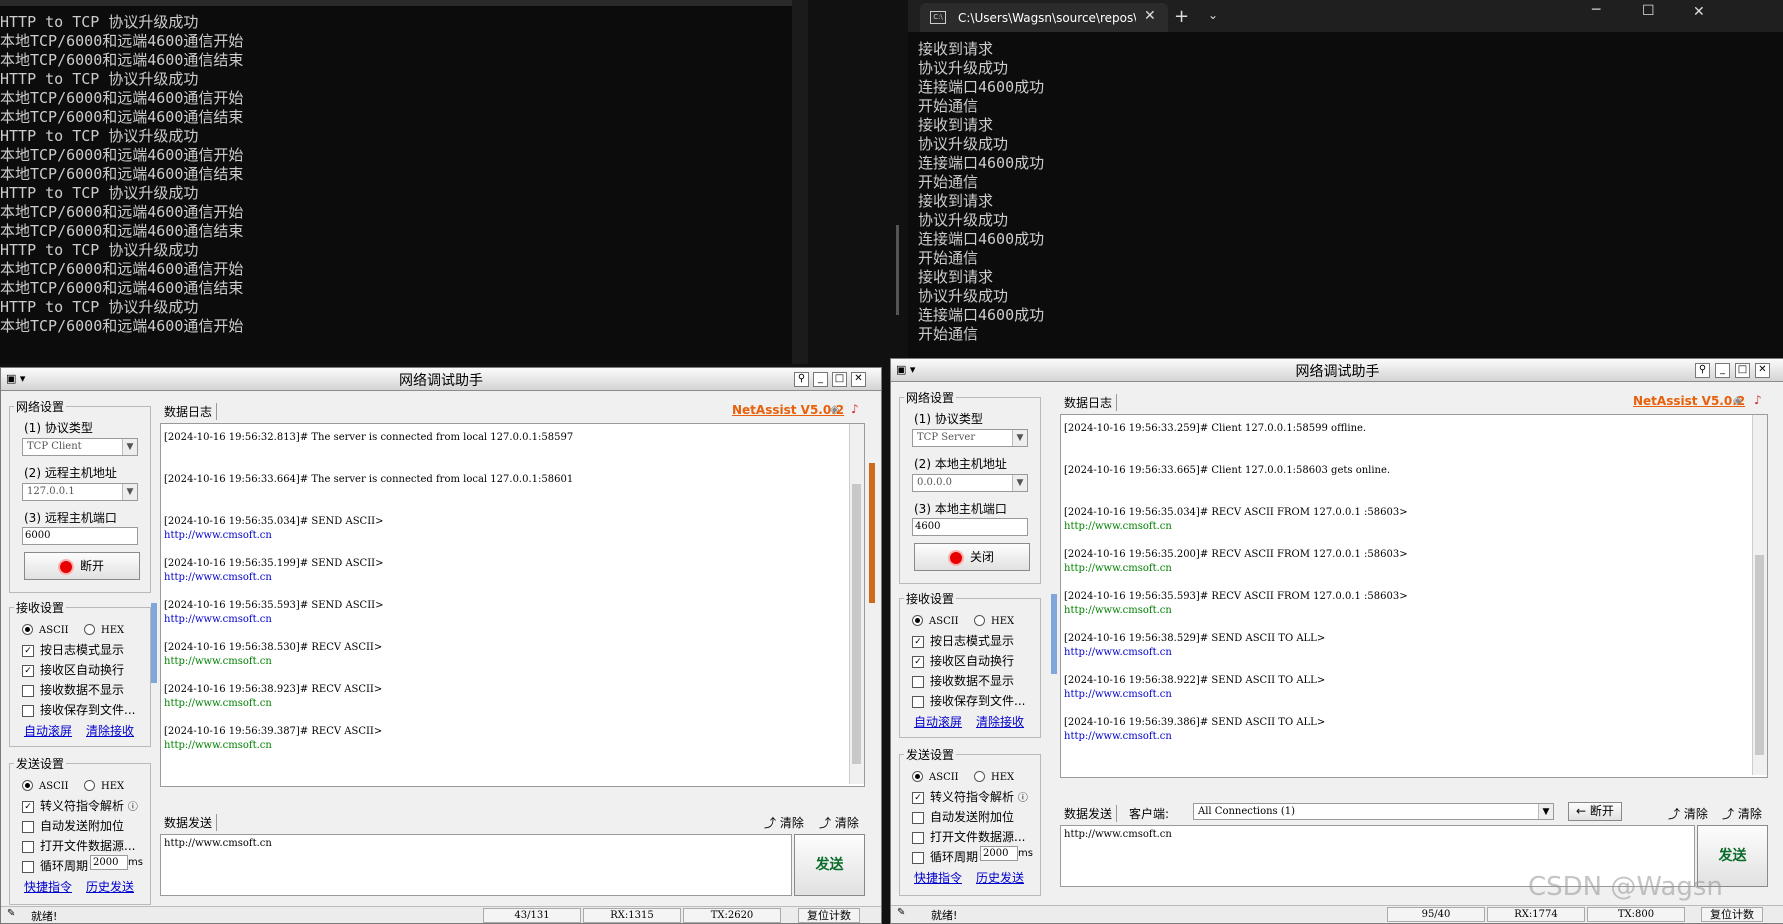 The width and height of the screenshot is (1783, 924). Describe the element at coordinates (476, 865) in the screenshot. I see `send-input: http://www.cmsoft.cn` at that location.